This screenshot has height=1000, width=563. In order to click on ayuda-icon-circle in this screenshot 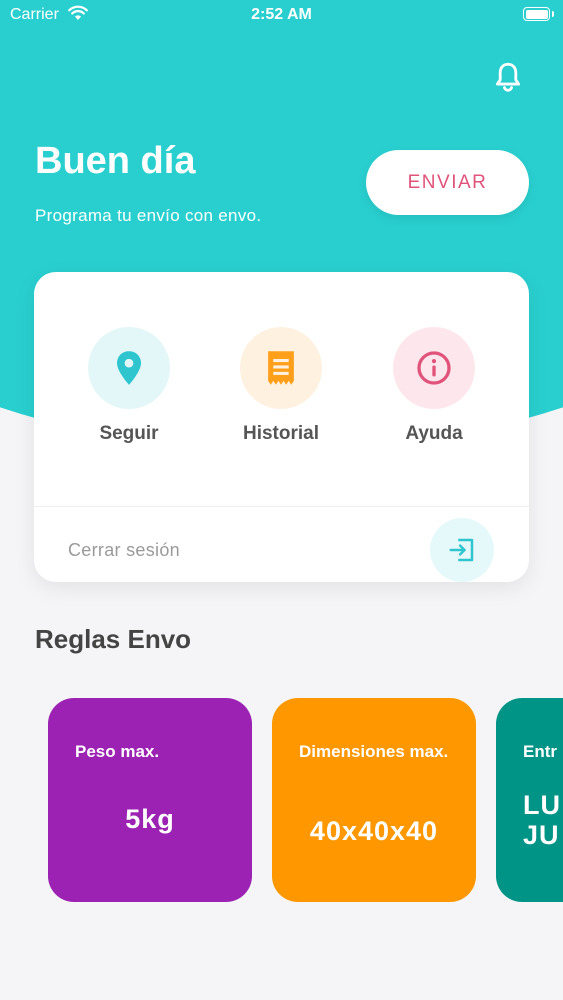, I will do `click(434, 368)`.